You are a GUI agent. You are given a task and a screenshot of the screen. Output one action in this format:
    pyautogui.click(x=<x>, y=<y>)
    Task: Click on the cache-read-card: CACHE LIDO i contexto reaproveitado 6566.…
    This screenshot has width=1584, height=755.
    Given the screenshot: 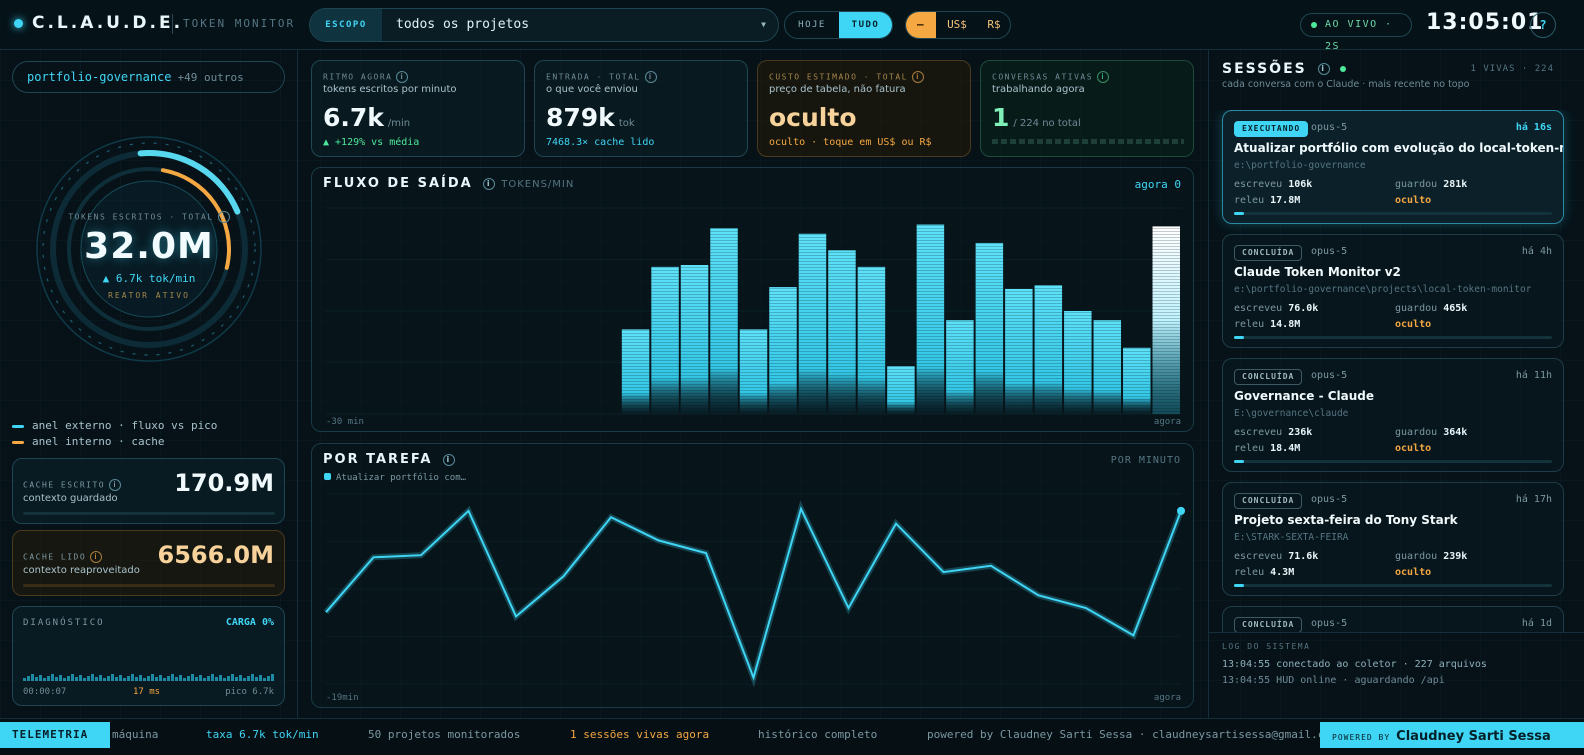 What is the action you would take?
    pyautogui.click(x=148, y=563)
    